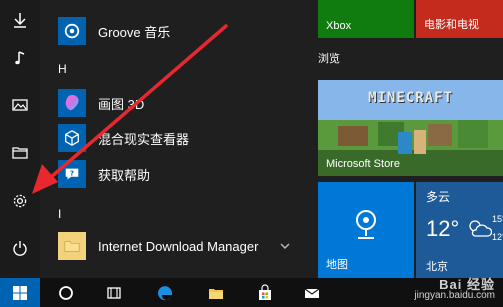  What do you see at coordinates (366, 19) in the screenshot?
I see `tile-xbox: Xbox` at bounding box center [366, 19].